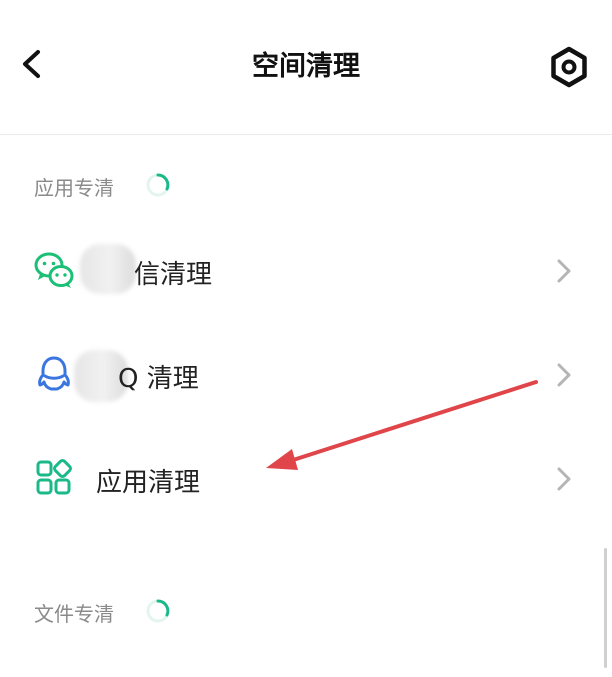  Describe the element at coordinates (74, 188) in the screenshot. I see `section-label-app-clean: 应用专清` at that location.